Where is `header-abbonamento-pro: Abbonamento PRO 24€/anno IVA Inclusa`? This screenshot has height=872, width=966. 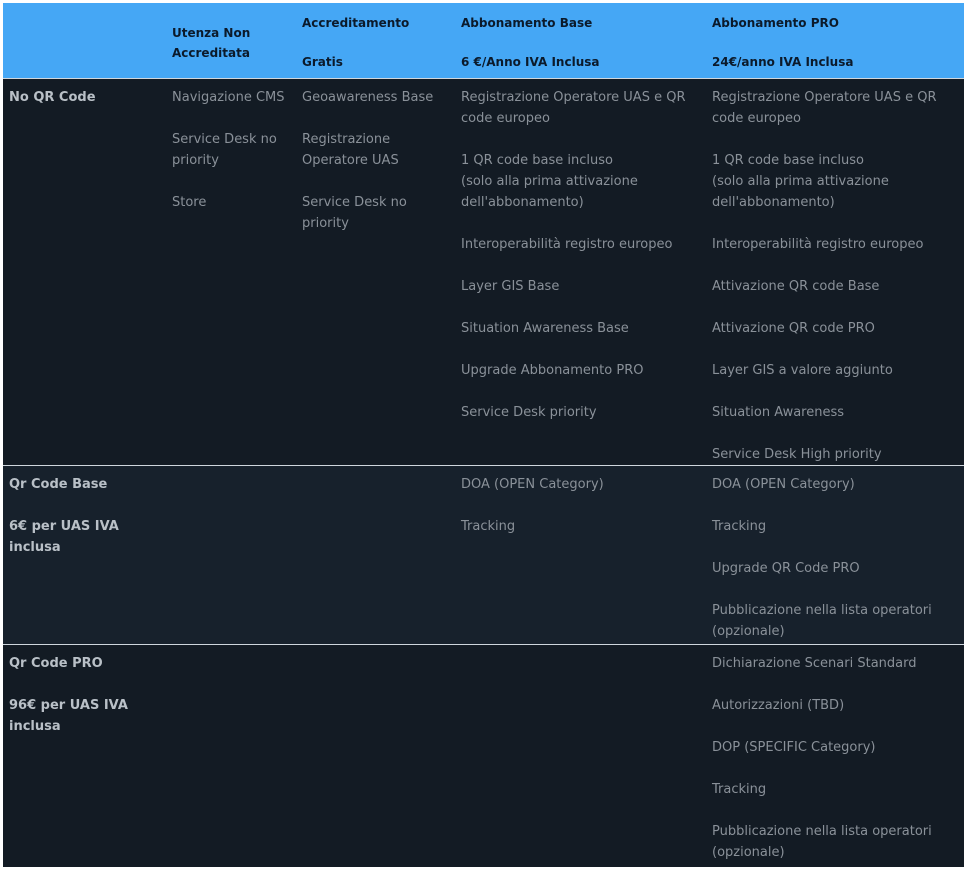
header-abbonamento-pro: Abbonamento PRO 24€/anno IVA Inclusa is located at coordinates (838, 41).